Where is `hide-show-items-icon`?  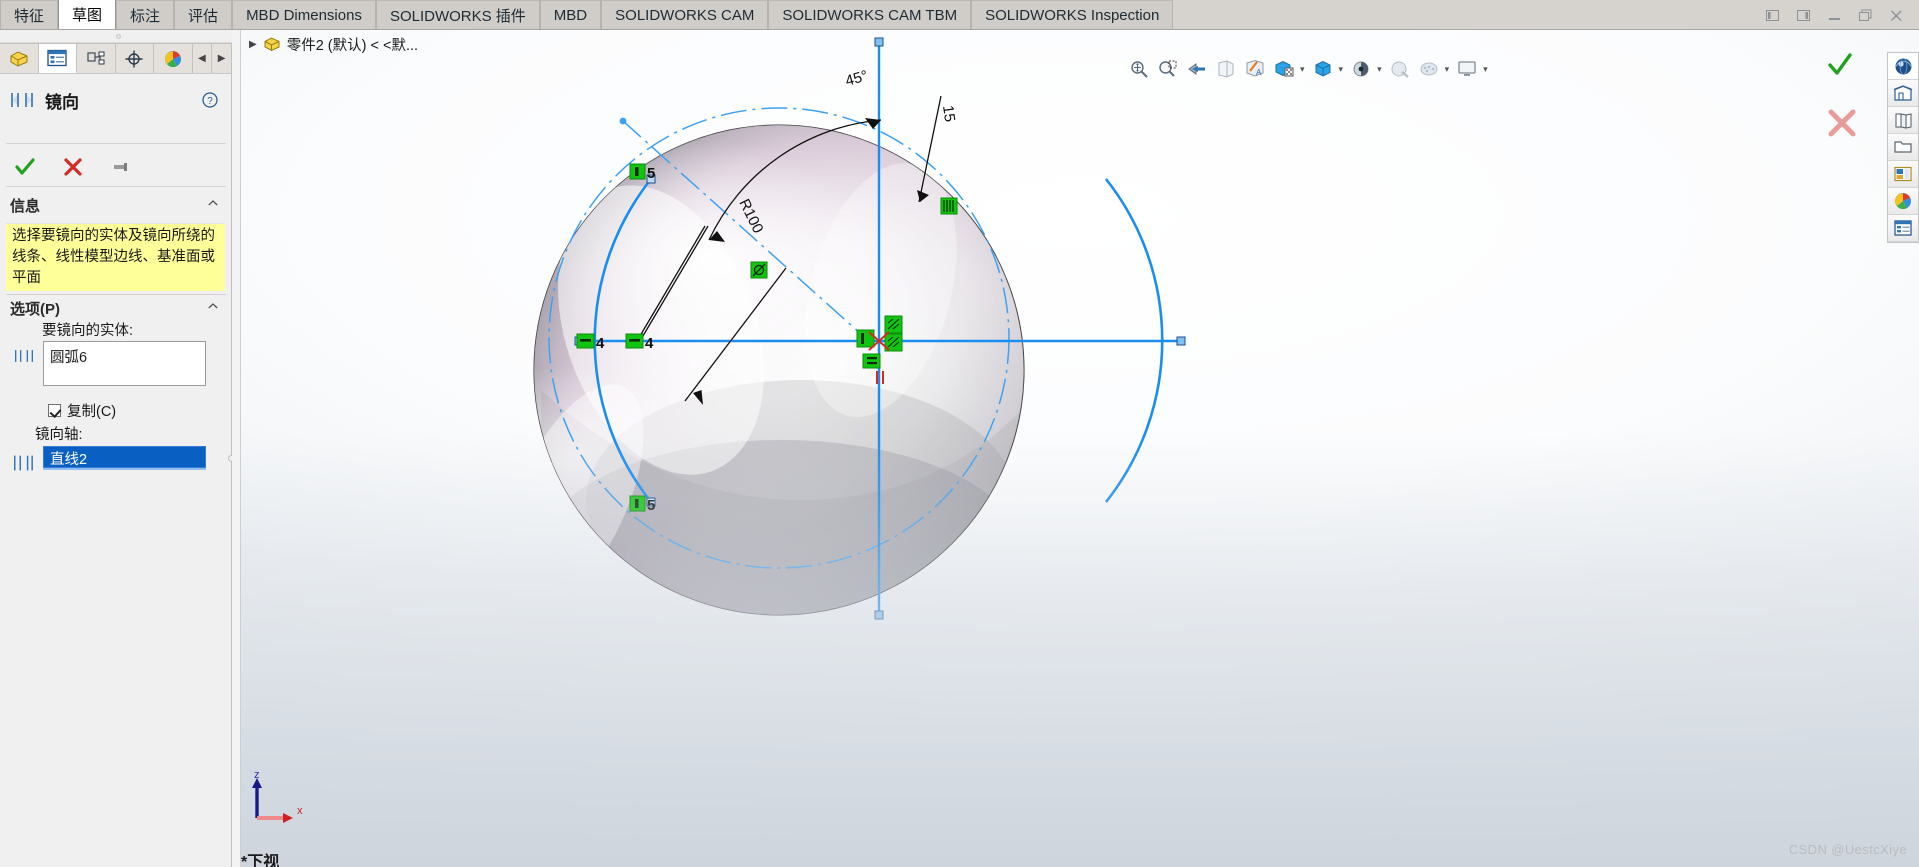 hide-show-items-icon is located at coordinates (1323, 69).